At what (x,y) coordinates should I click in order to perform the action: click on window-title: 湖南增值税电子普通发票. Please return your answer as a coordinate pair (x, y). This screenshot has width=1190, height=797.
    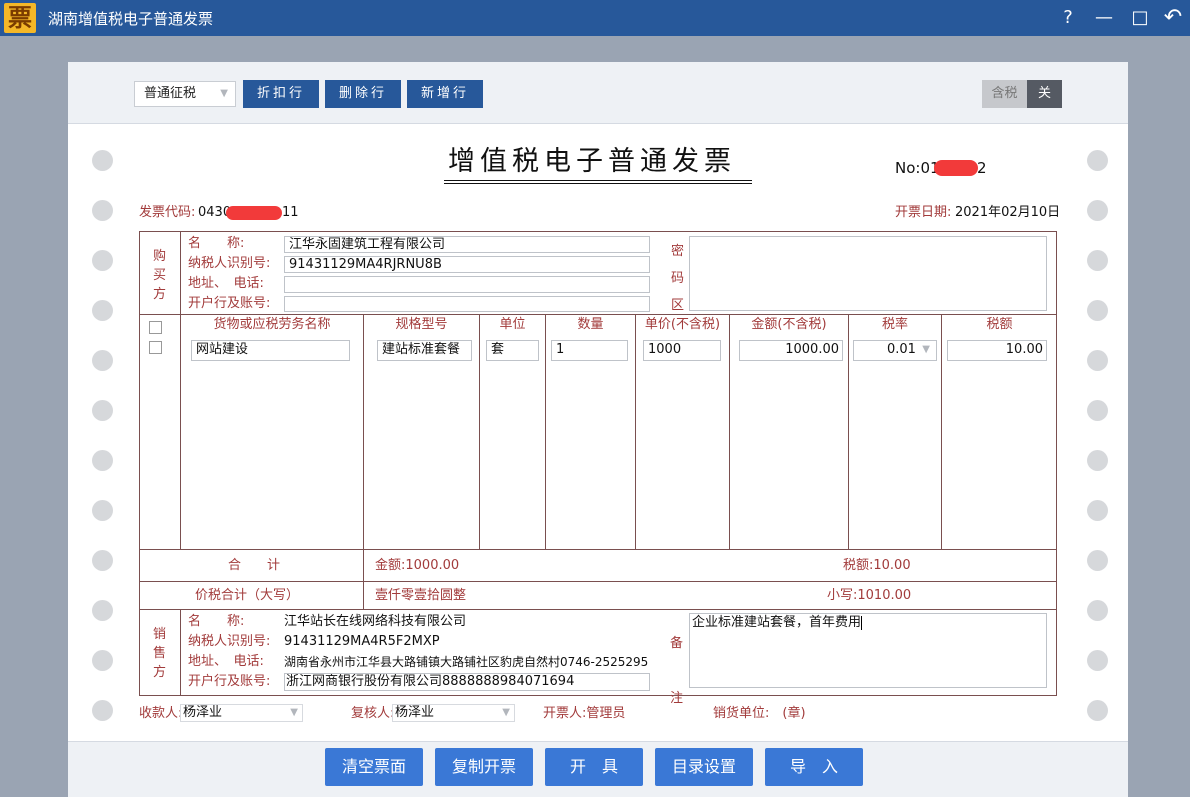
    Looking at the image, I should click on (131, 19).